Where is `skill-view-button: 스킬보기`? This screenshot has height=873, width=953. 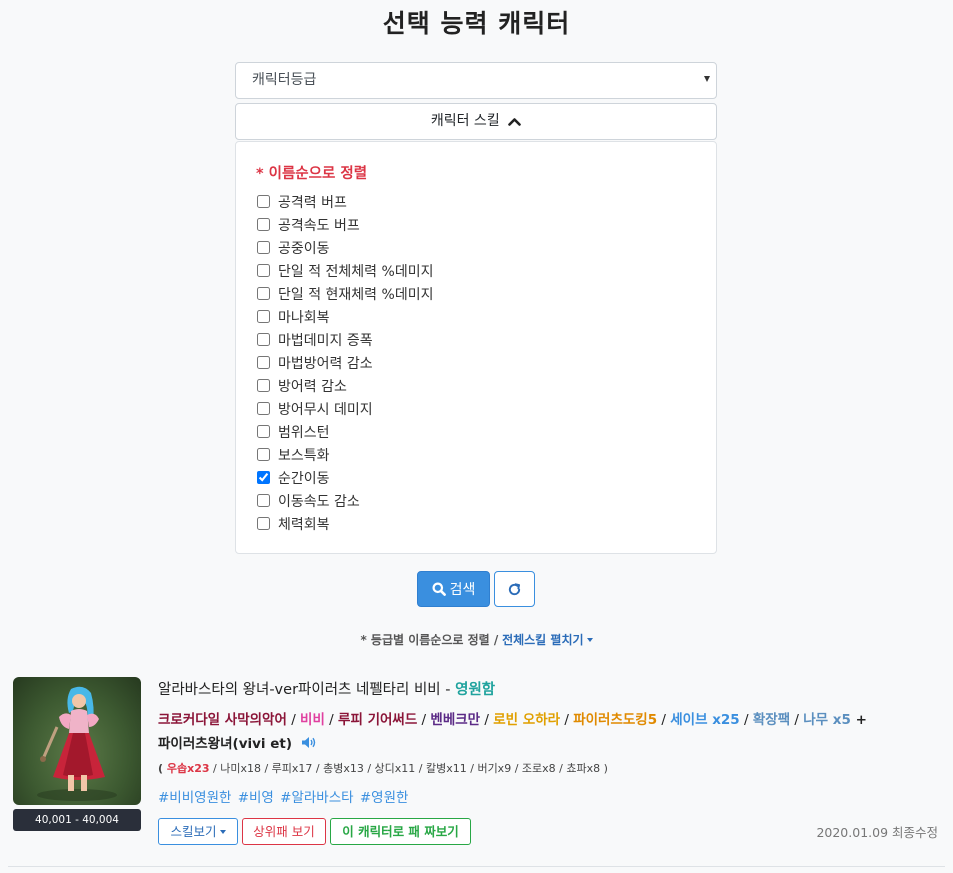
skill-view-button: 스킬보기 is located at coordinates (198, 831).